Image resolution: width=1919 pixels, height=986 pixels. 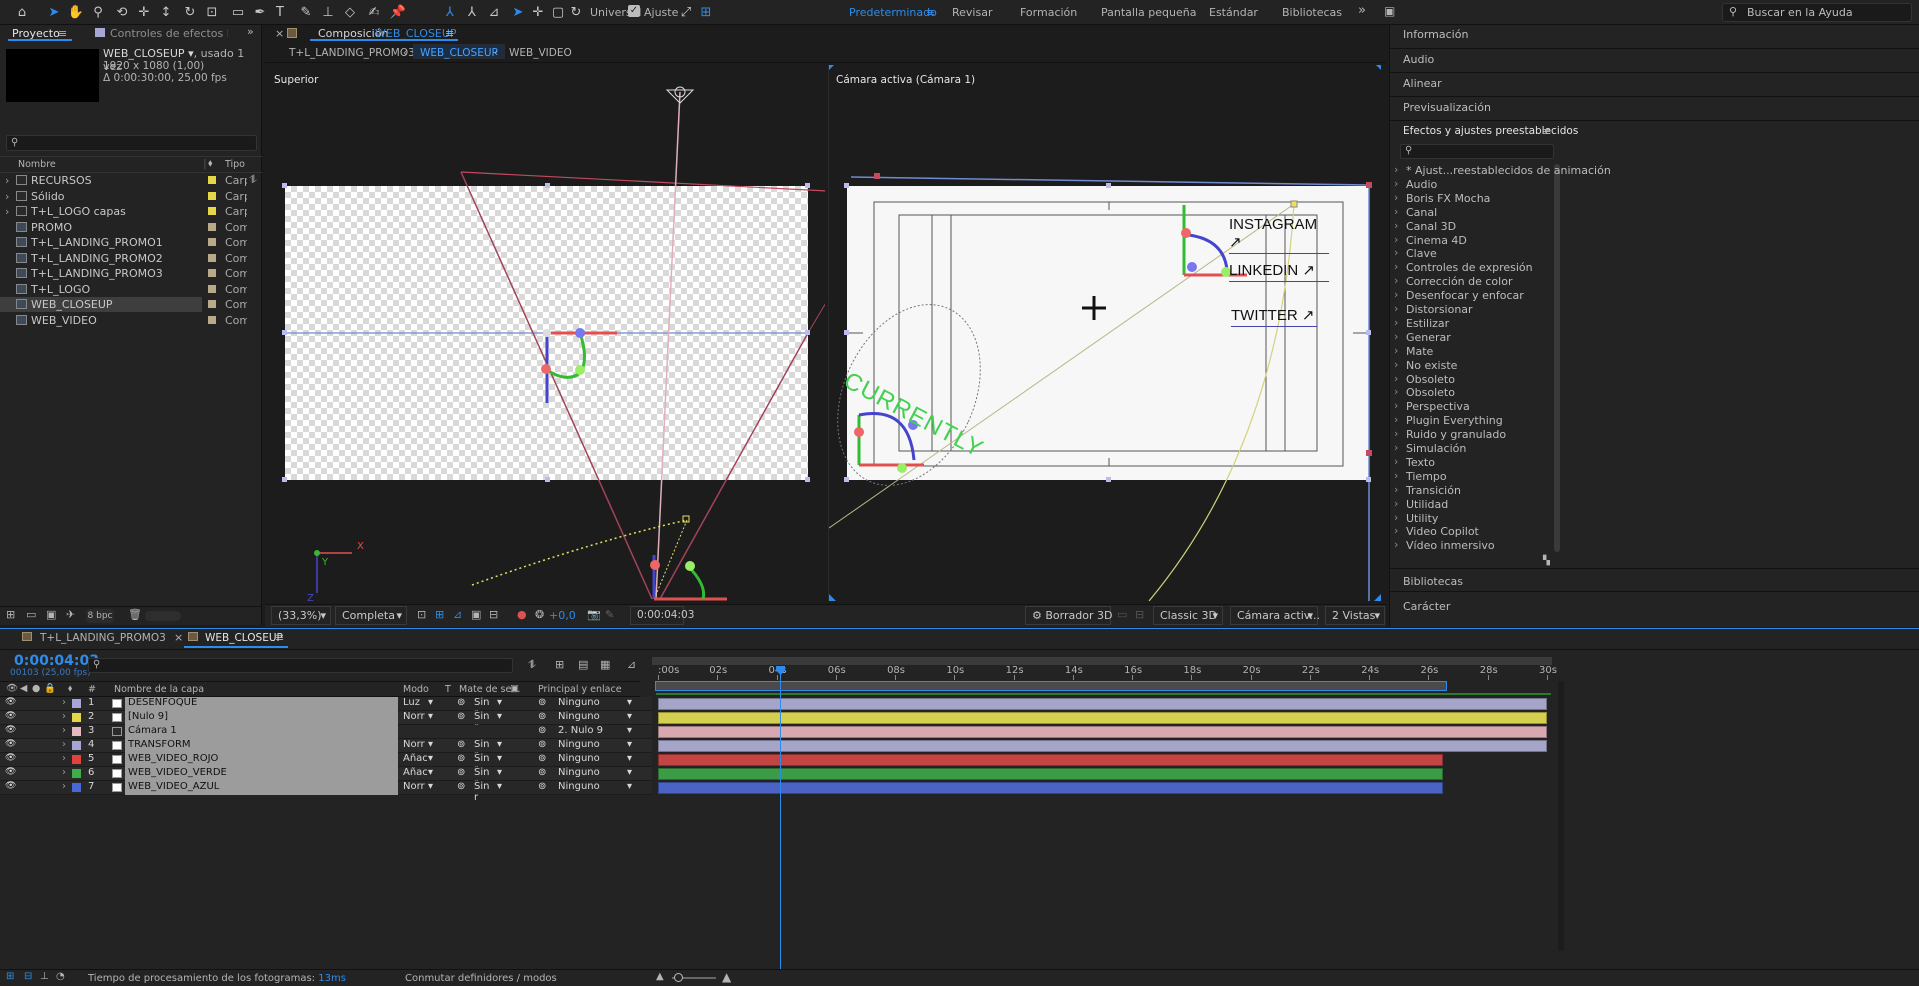 What do you see at coordinates (36, 688) in the screenshot?
I see `solo-header-icon: ●` at bounding box center [36, 688].